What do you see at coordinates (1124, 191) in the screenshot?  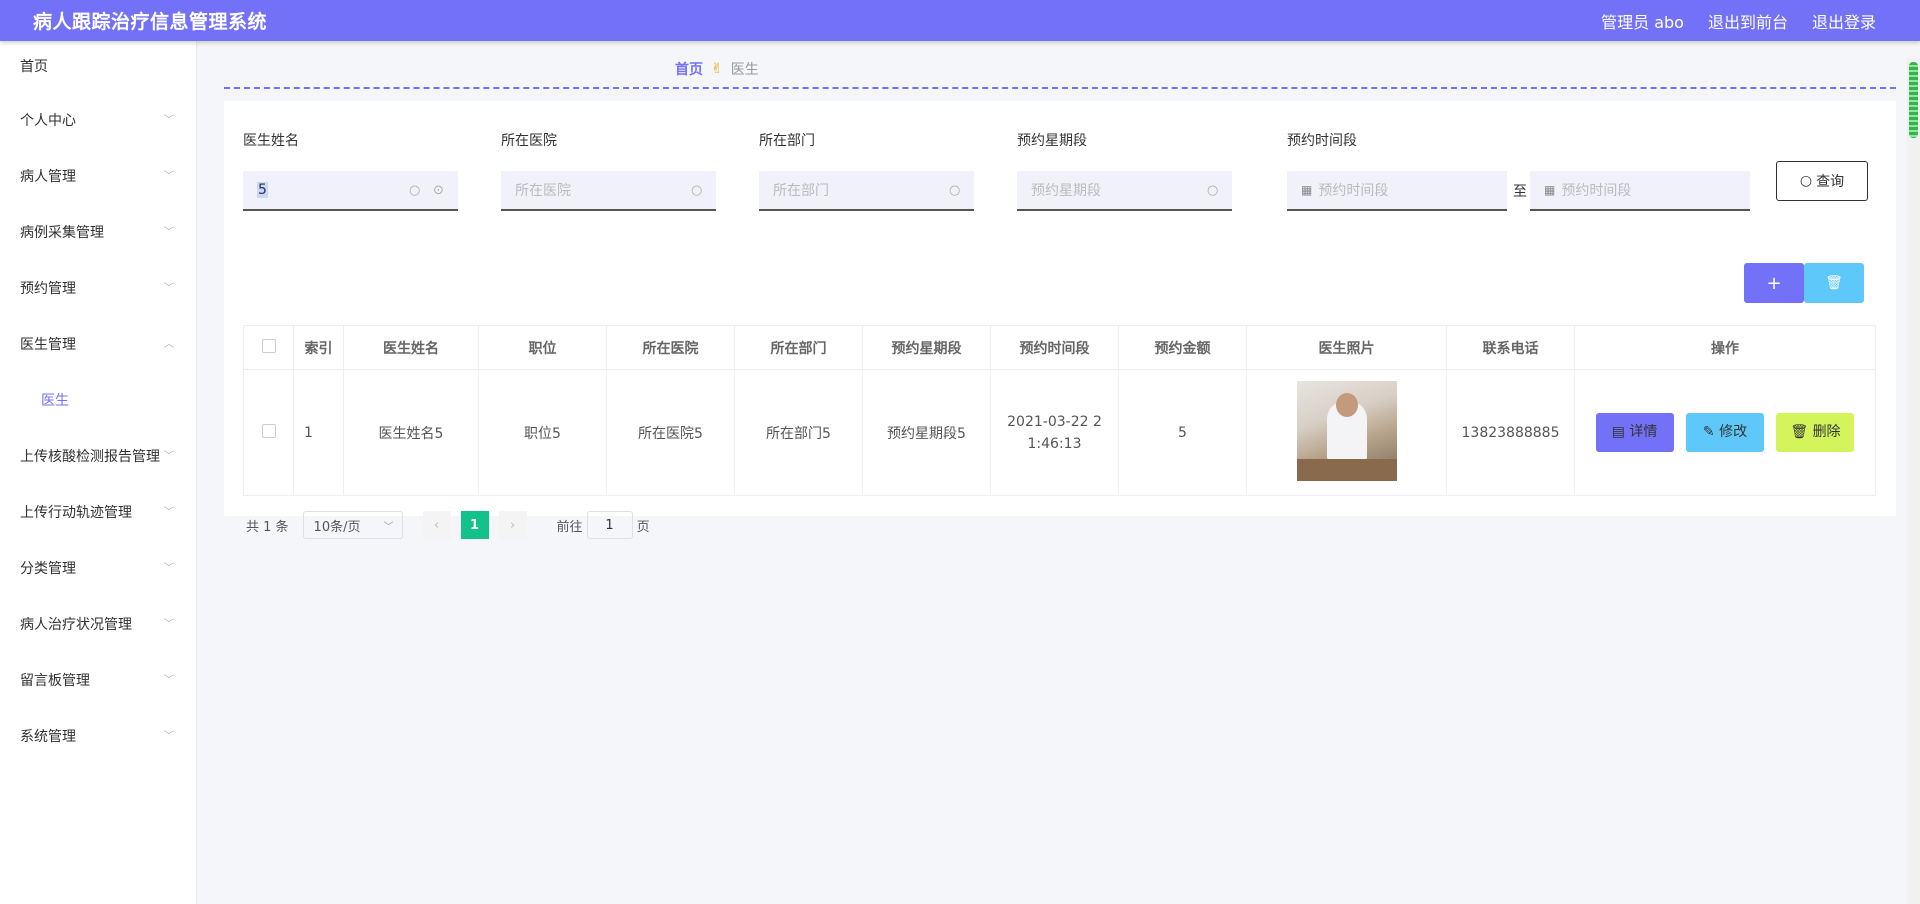 I see `weekday-input: 预约星期段 ○` at bounding box center [1124, 191].